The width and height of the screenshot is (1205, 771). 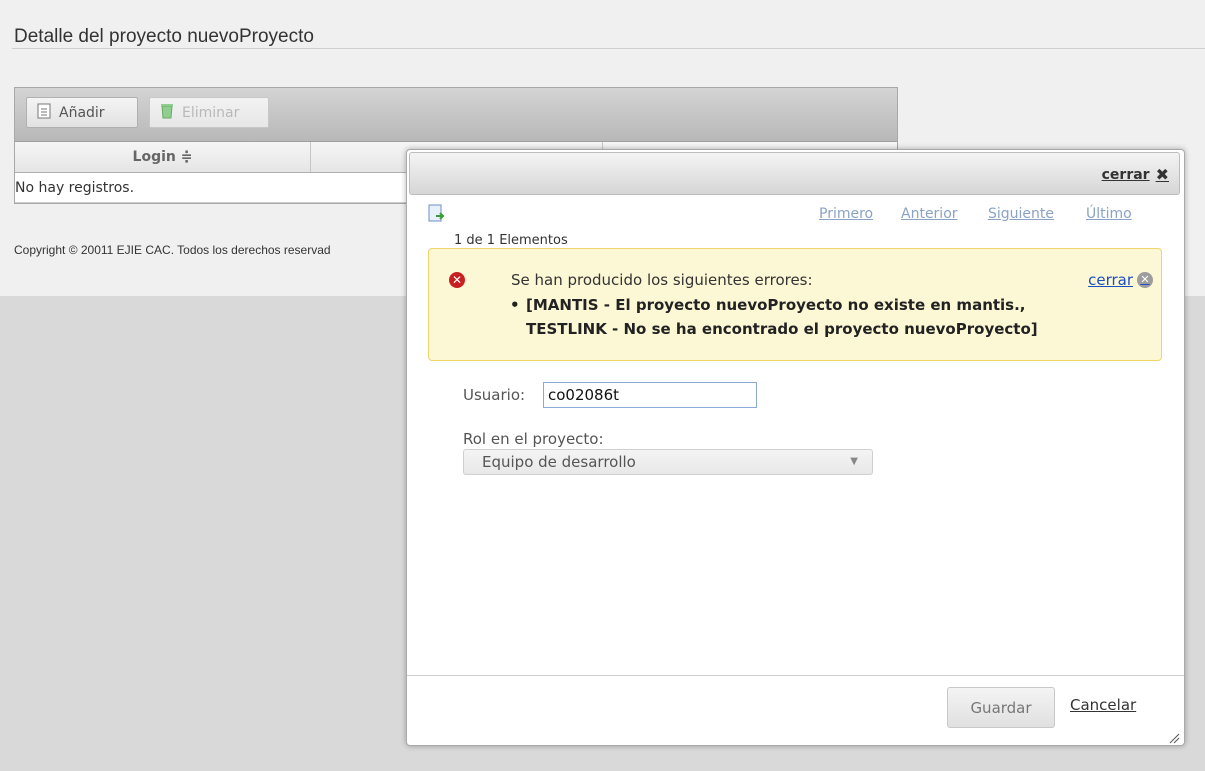 I want to click on page-title: Detalle del proyecto nuevoProyecto, so click(x=164, y=36).